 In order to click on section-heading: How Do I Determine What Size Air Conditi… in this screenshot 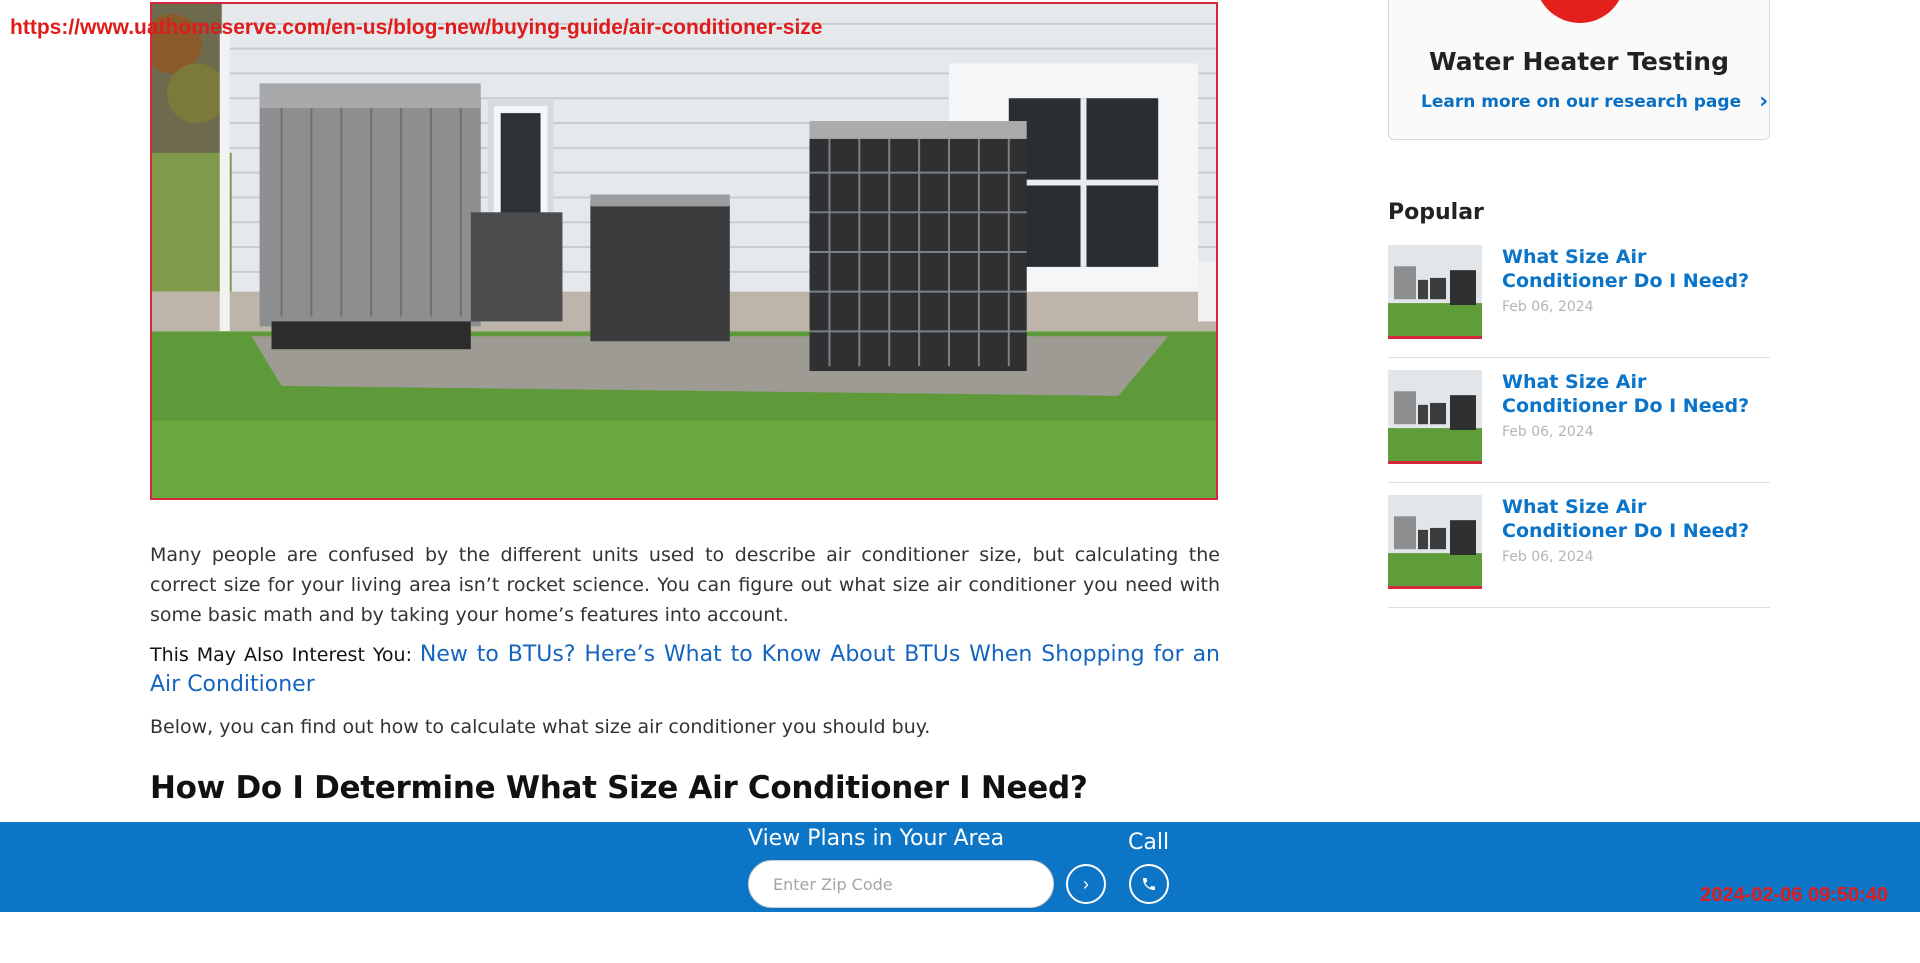, I will do `click(619, 788)`.